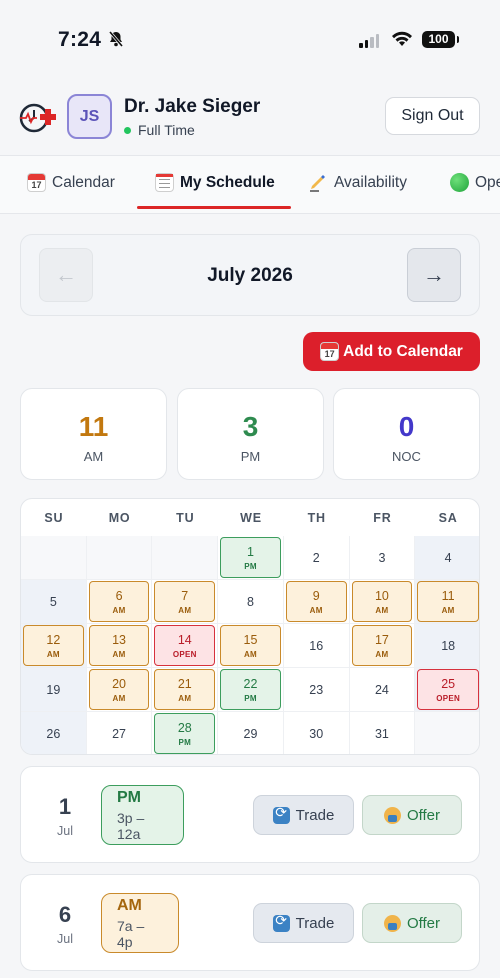 Image resolution: width=500 pixels, height=978 pixels. I want to click on shift-pill-am: 17 AM, so click(382, 645).